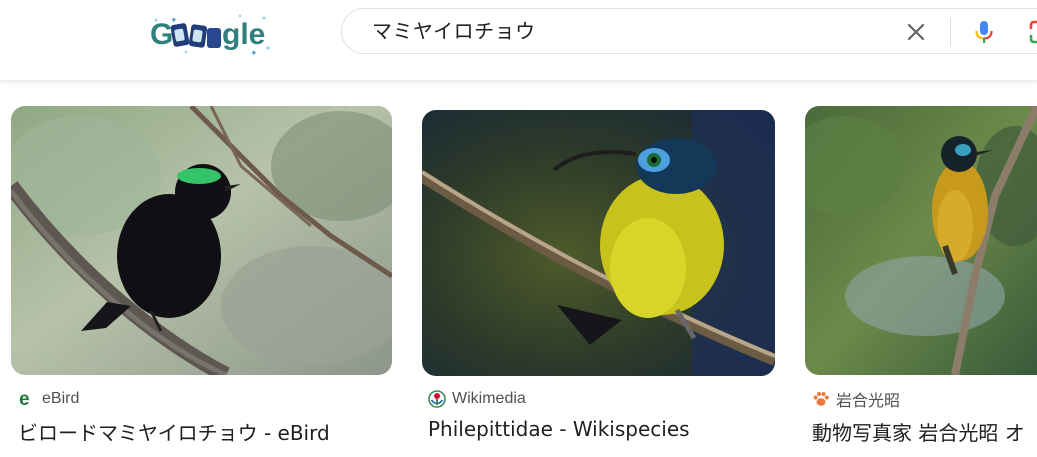  Describe the element at coordinates (918, 431) in the screenshot. I see `result-title-link: 動物写真家 岩合光昭 オ` at that location.